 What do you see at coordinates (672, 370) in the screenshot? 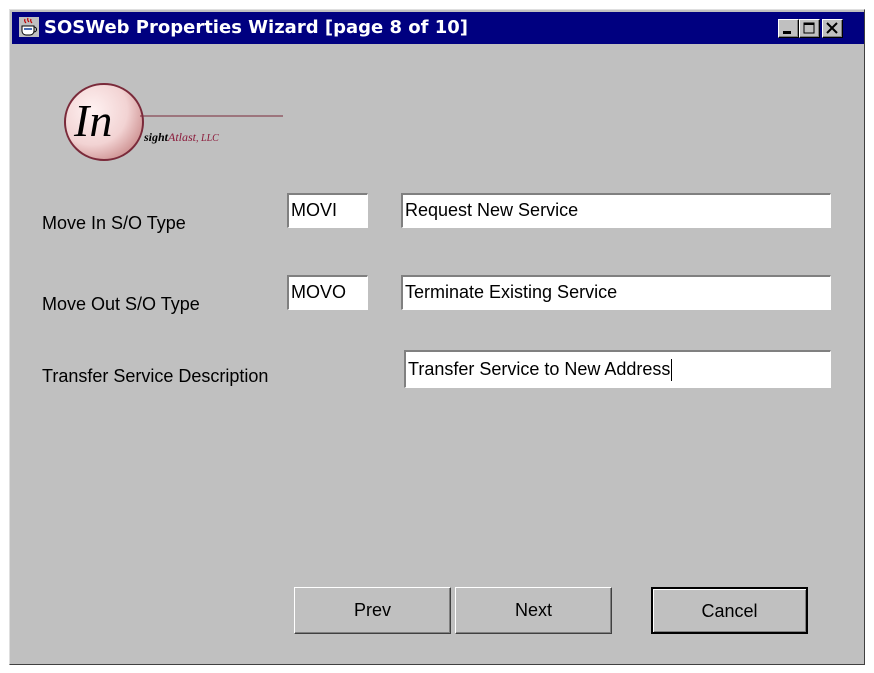
I see `text-caret` at bounding box center [672, 370].